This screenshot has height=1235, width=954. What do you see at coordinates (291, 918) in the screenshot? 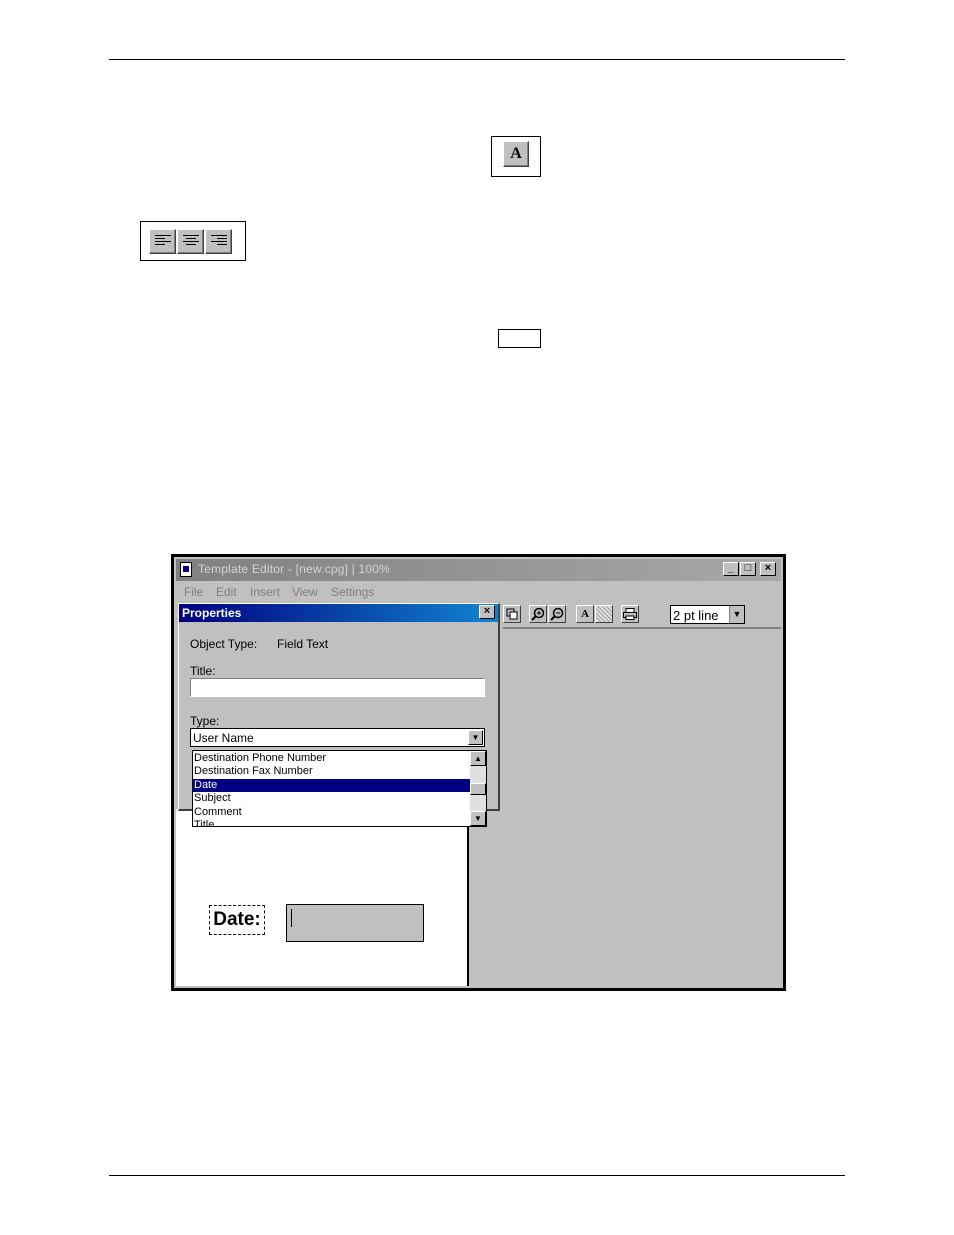
I see `text-cursor` at bounding box center [291, 918].